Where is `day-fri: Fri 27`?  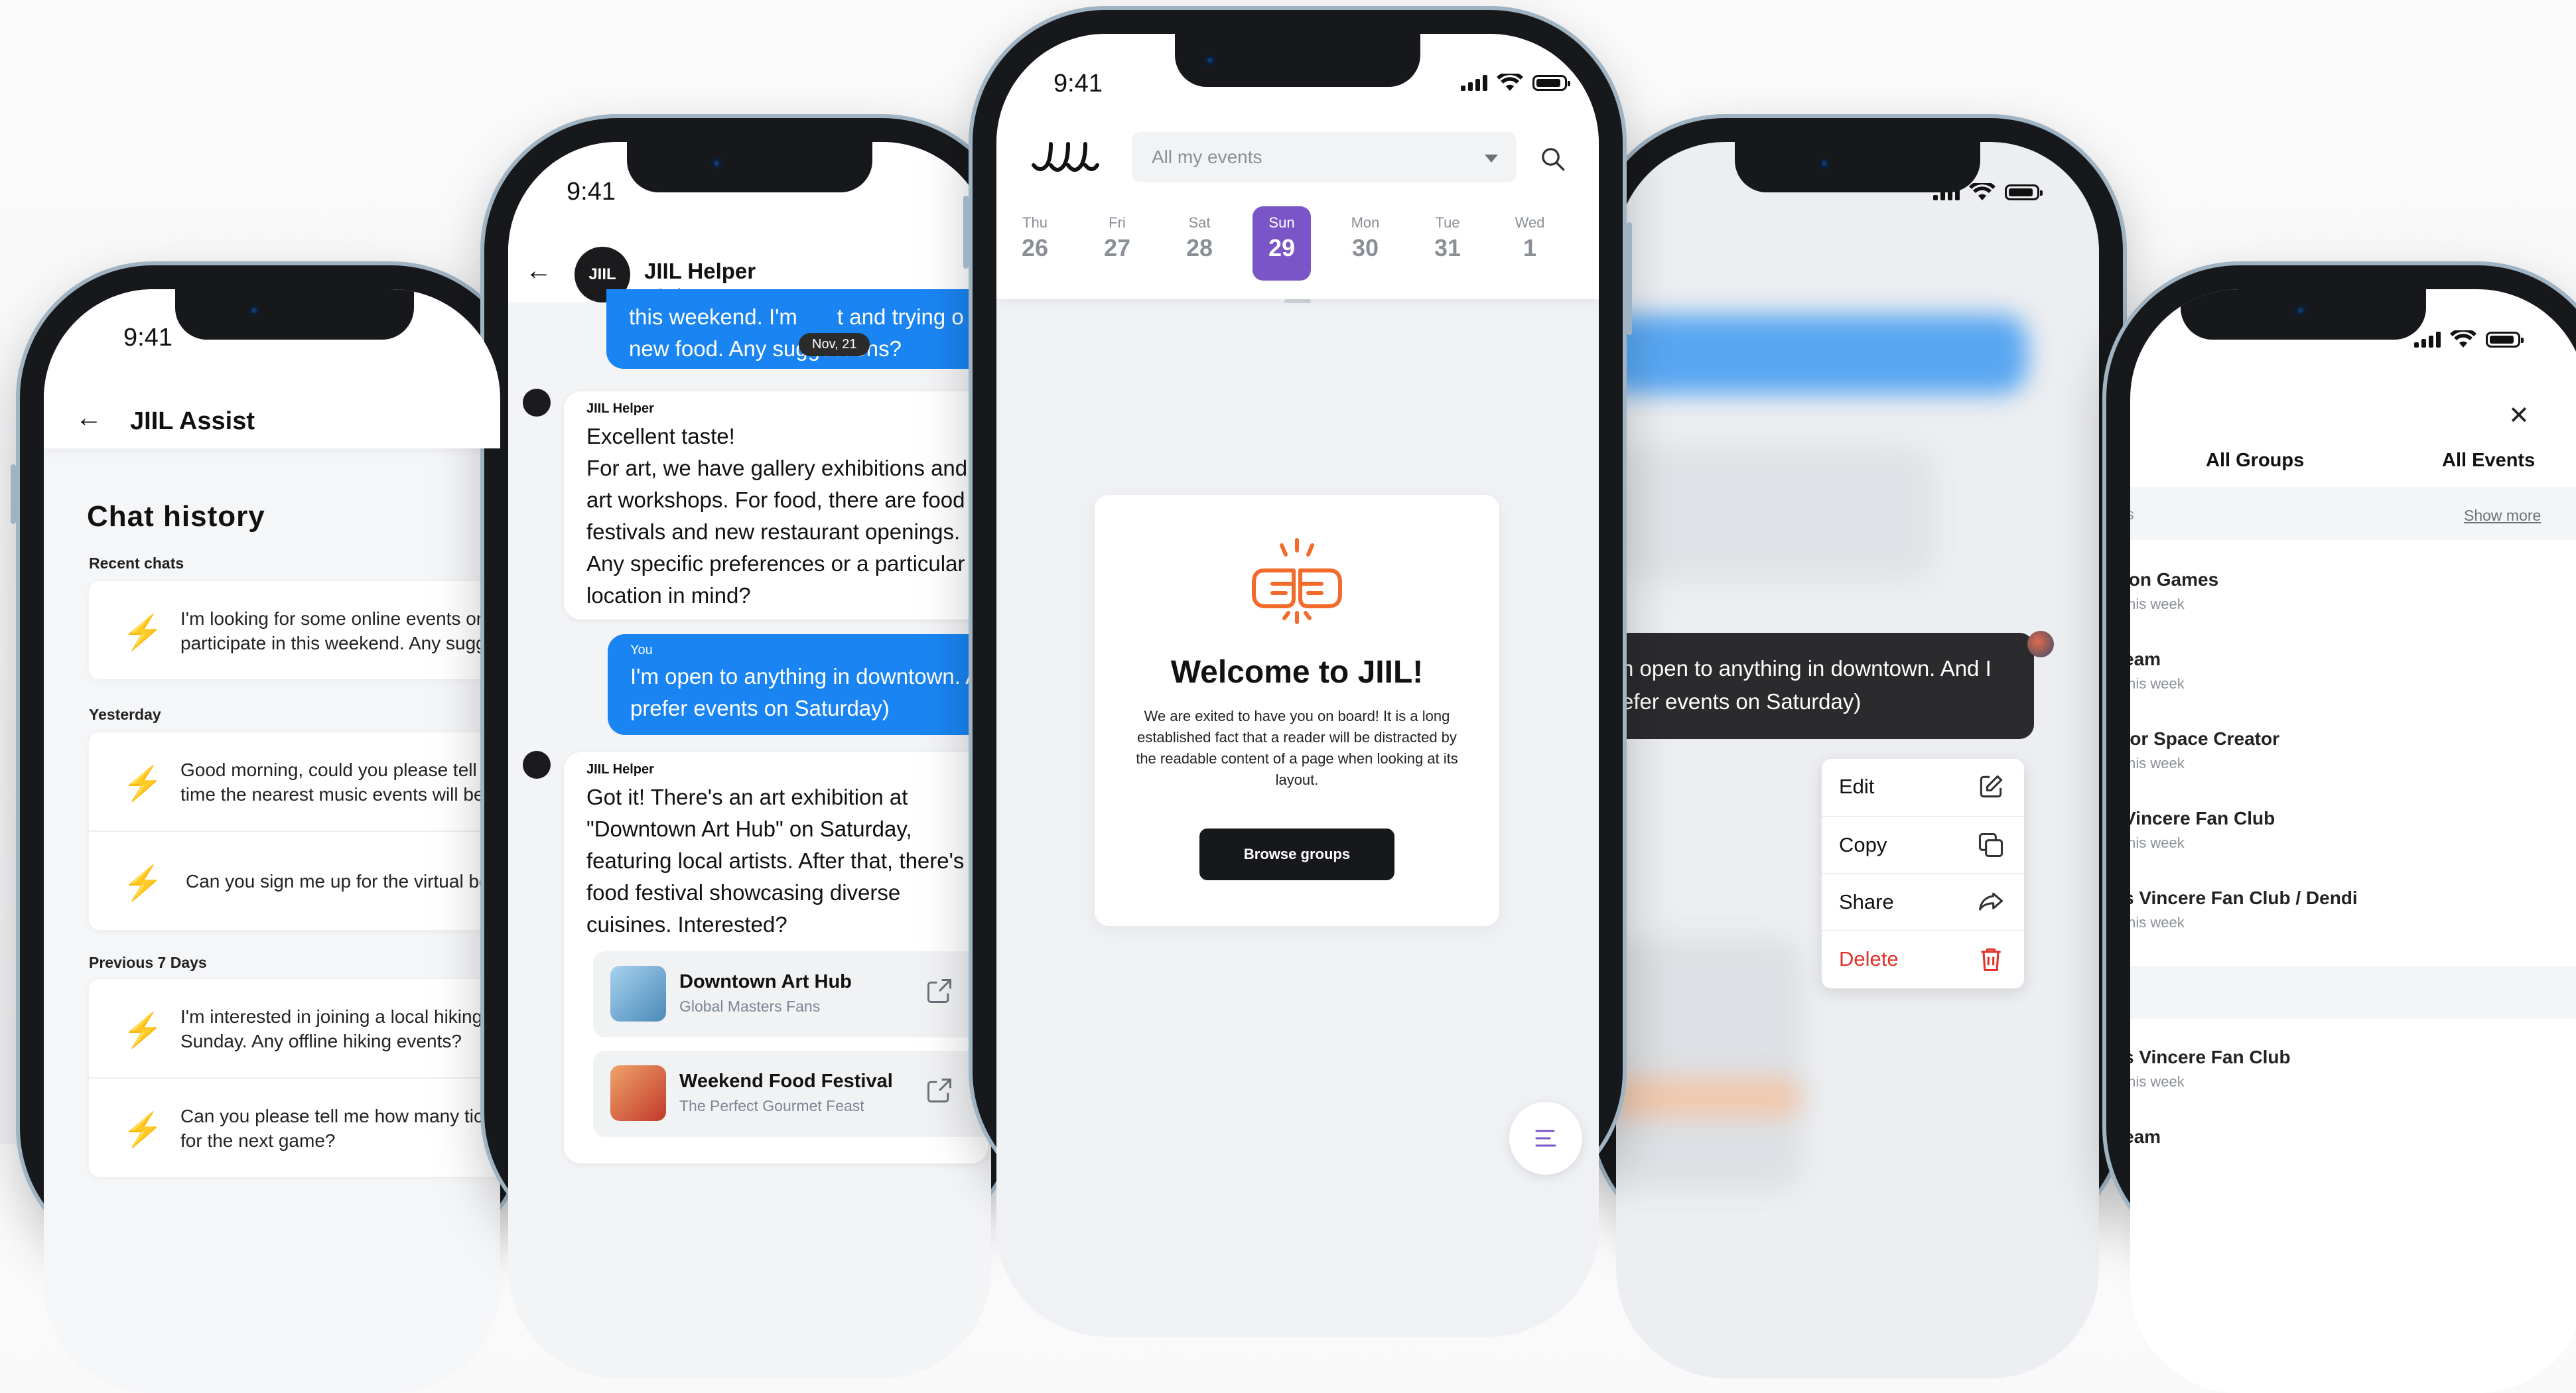
day-fri: Fri 27 is located at coordinates (1117, 243).